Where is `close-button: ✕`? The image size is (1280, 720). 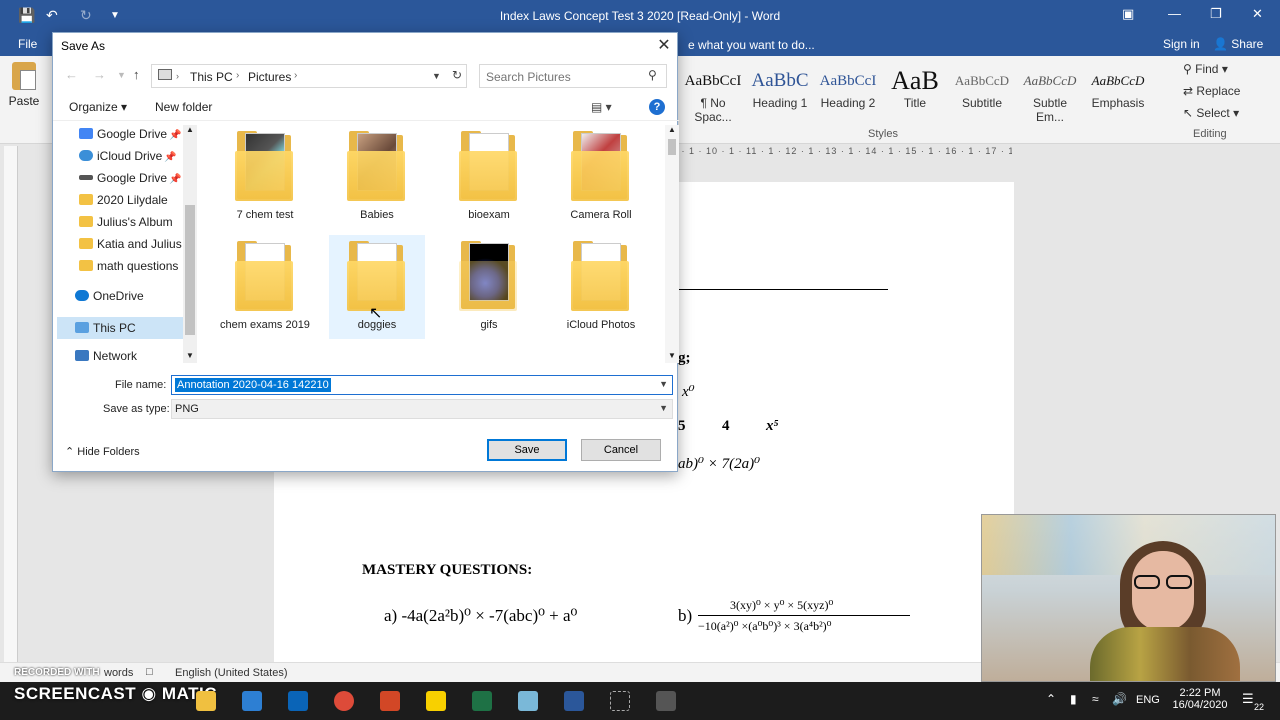 close-button: ✕ is located at coordinates (1257, 14).